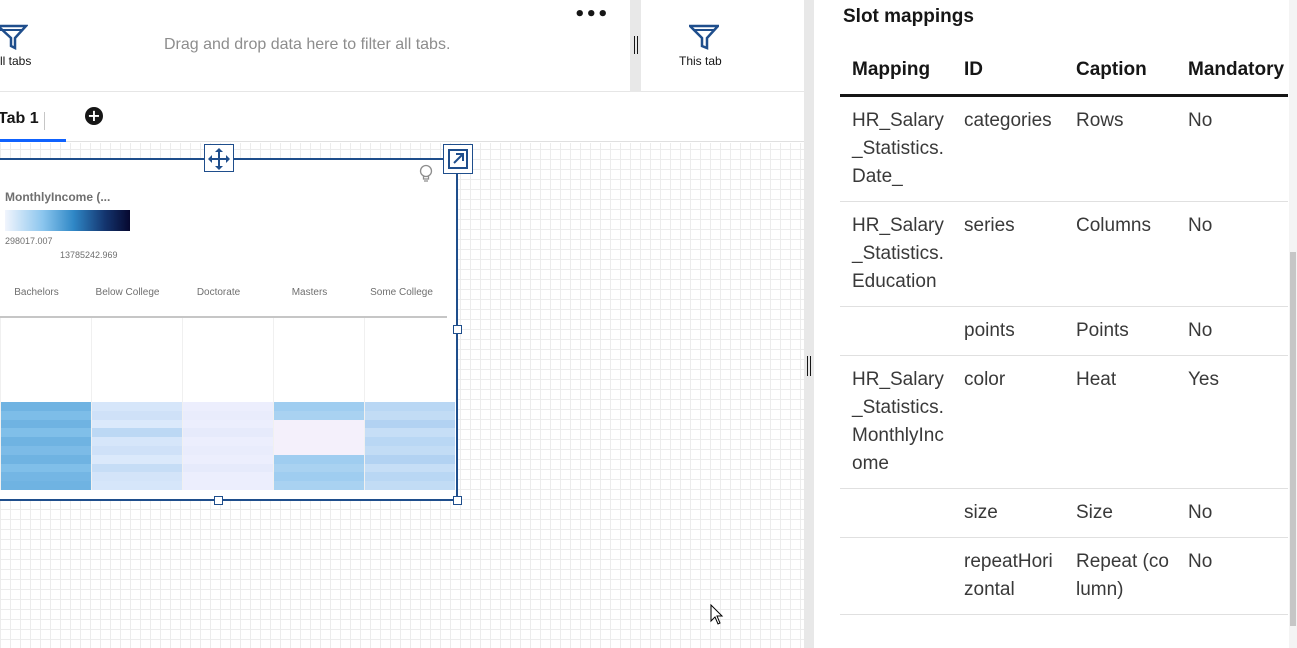 The height and width of the screenshot is (648, 1297). What do you see at coordinates (426, 176) in the screenshot?
I see `lightbulb-icon` at bounding box center [426, 176].